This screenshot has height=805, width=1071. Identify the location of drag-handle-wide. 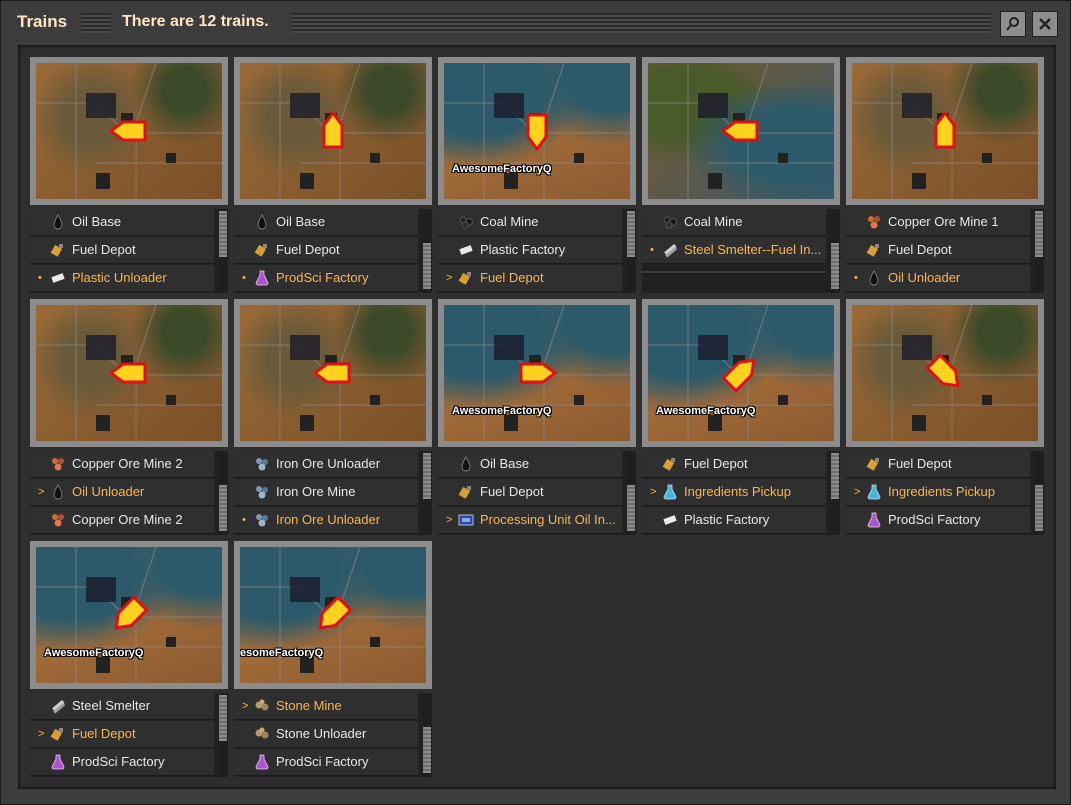
(641, 23).